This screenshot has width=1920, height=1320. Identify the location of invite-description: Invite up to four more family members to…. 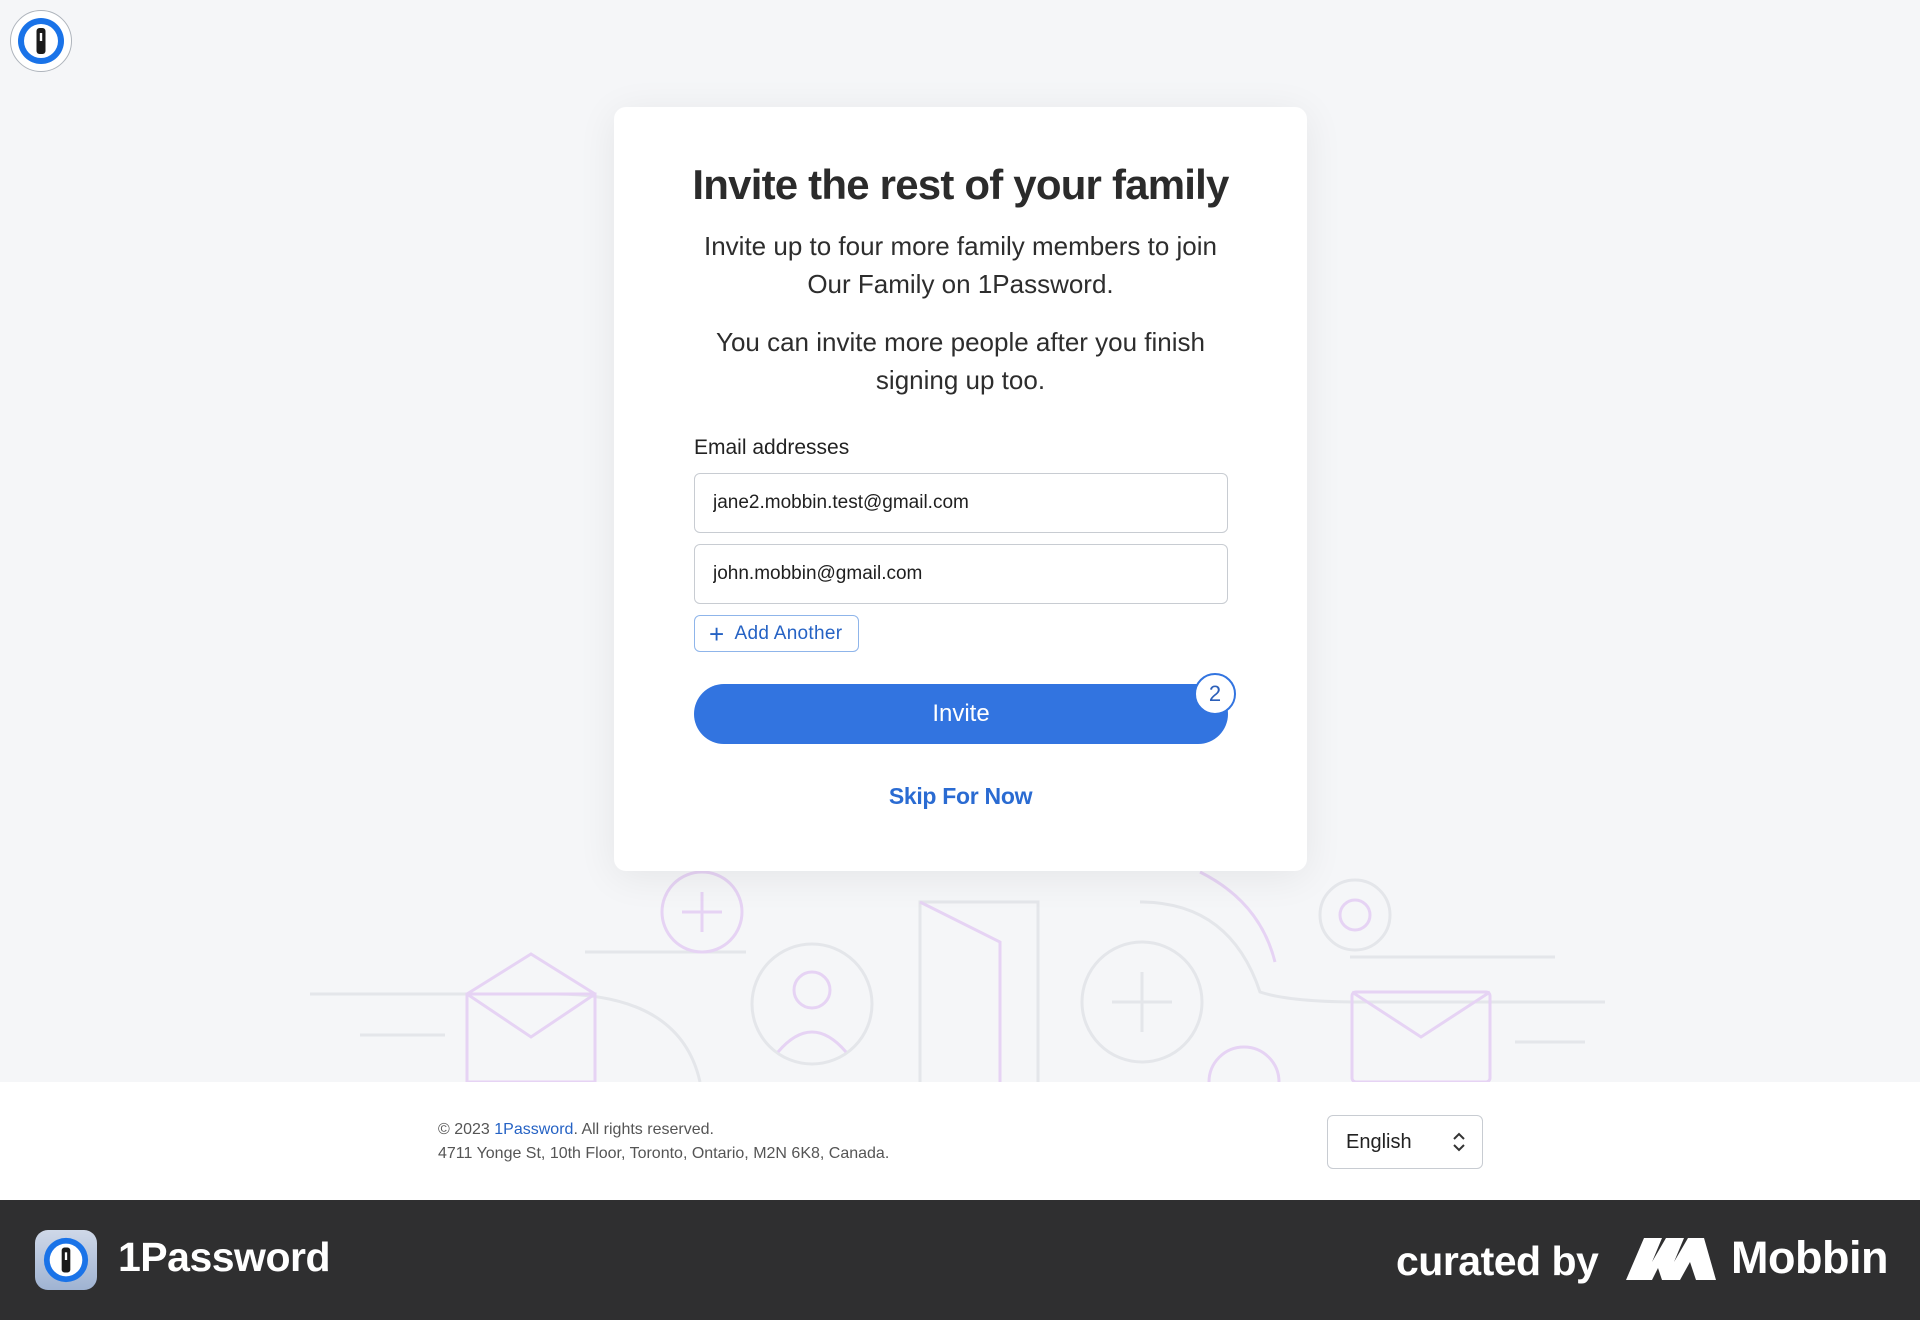
(960, 265).